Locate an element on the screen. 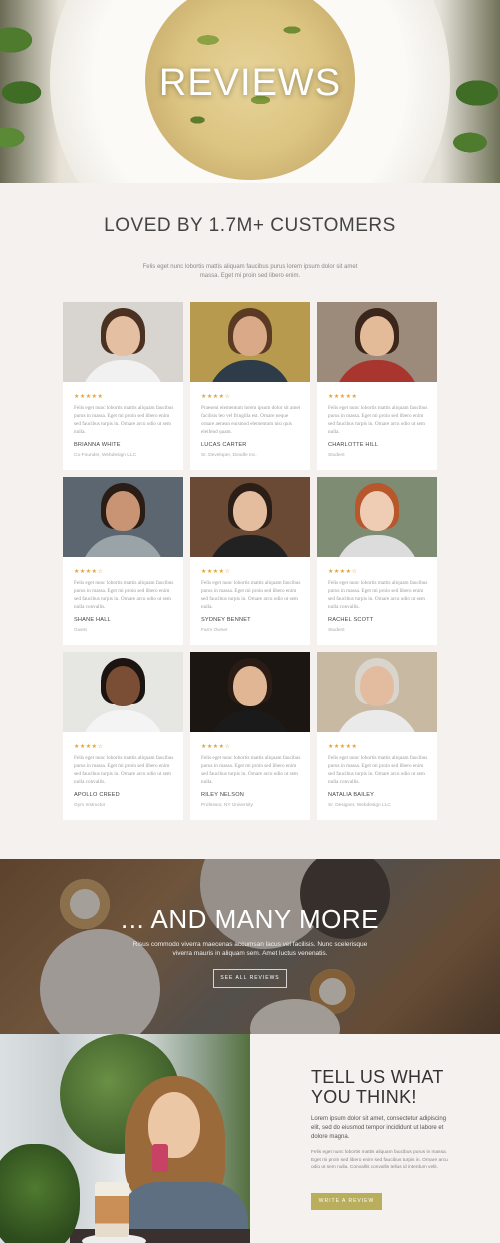  reviewer-name: APOLLO CREED is located at coordinates (97, 795).